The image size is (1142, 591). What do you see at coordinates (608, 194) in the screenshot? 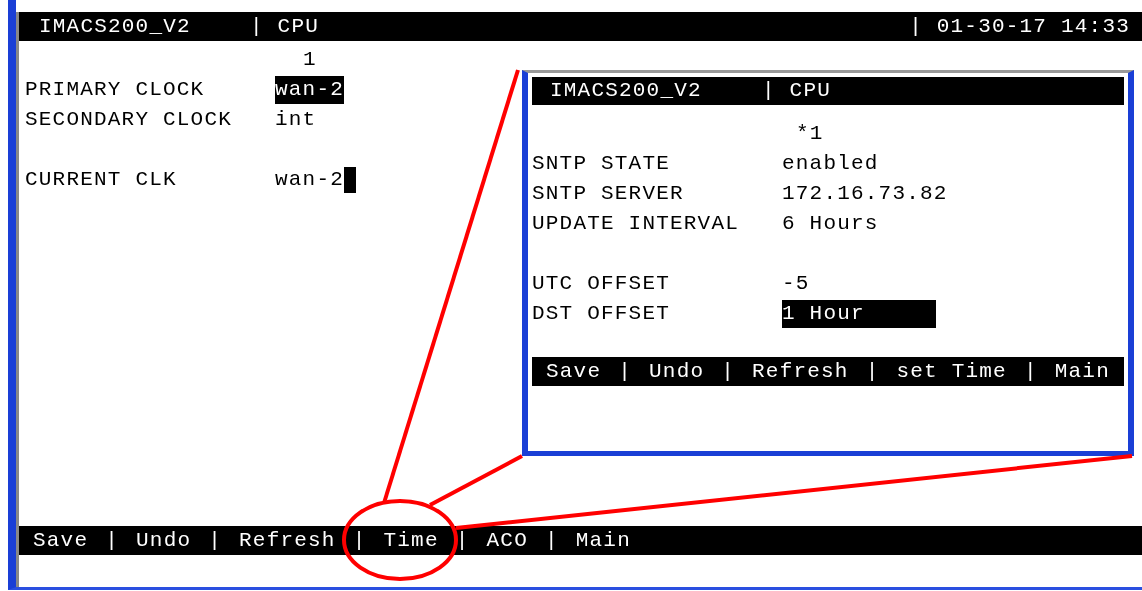
I see `field-label: SNTP SERVER` at bounding box center [608, 194].